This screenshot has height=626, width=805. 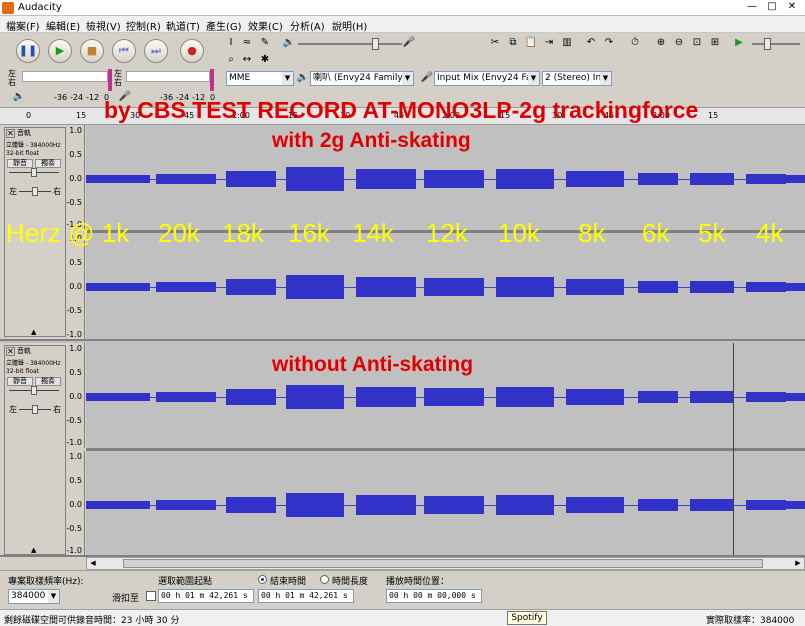 What do you see at coordinates (767, 44) in the screenshot?
I see `play-speed-thumb` at bounding box center [767, 44].